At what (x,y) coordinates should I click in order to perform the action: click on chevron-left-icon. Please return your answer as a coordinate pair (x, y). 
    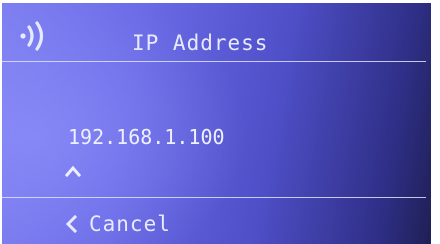
    Looking at the image, I should click on (71, 224).